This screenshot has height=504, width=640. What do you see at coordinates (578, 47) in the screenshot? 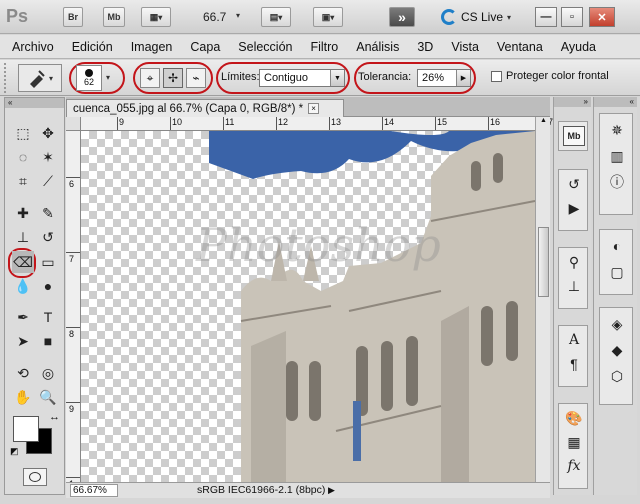
I see `menu-ayuda: Ayuda` at bounding box center [578, 47].